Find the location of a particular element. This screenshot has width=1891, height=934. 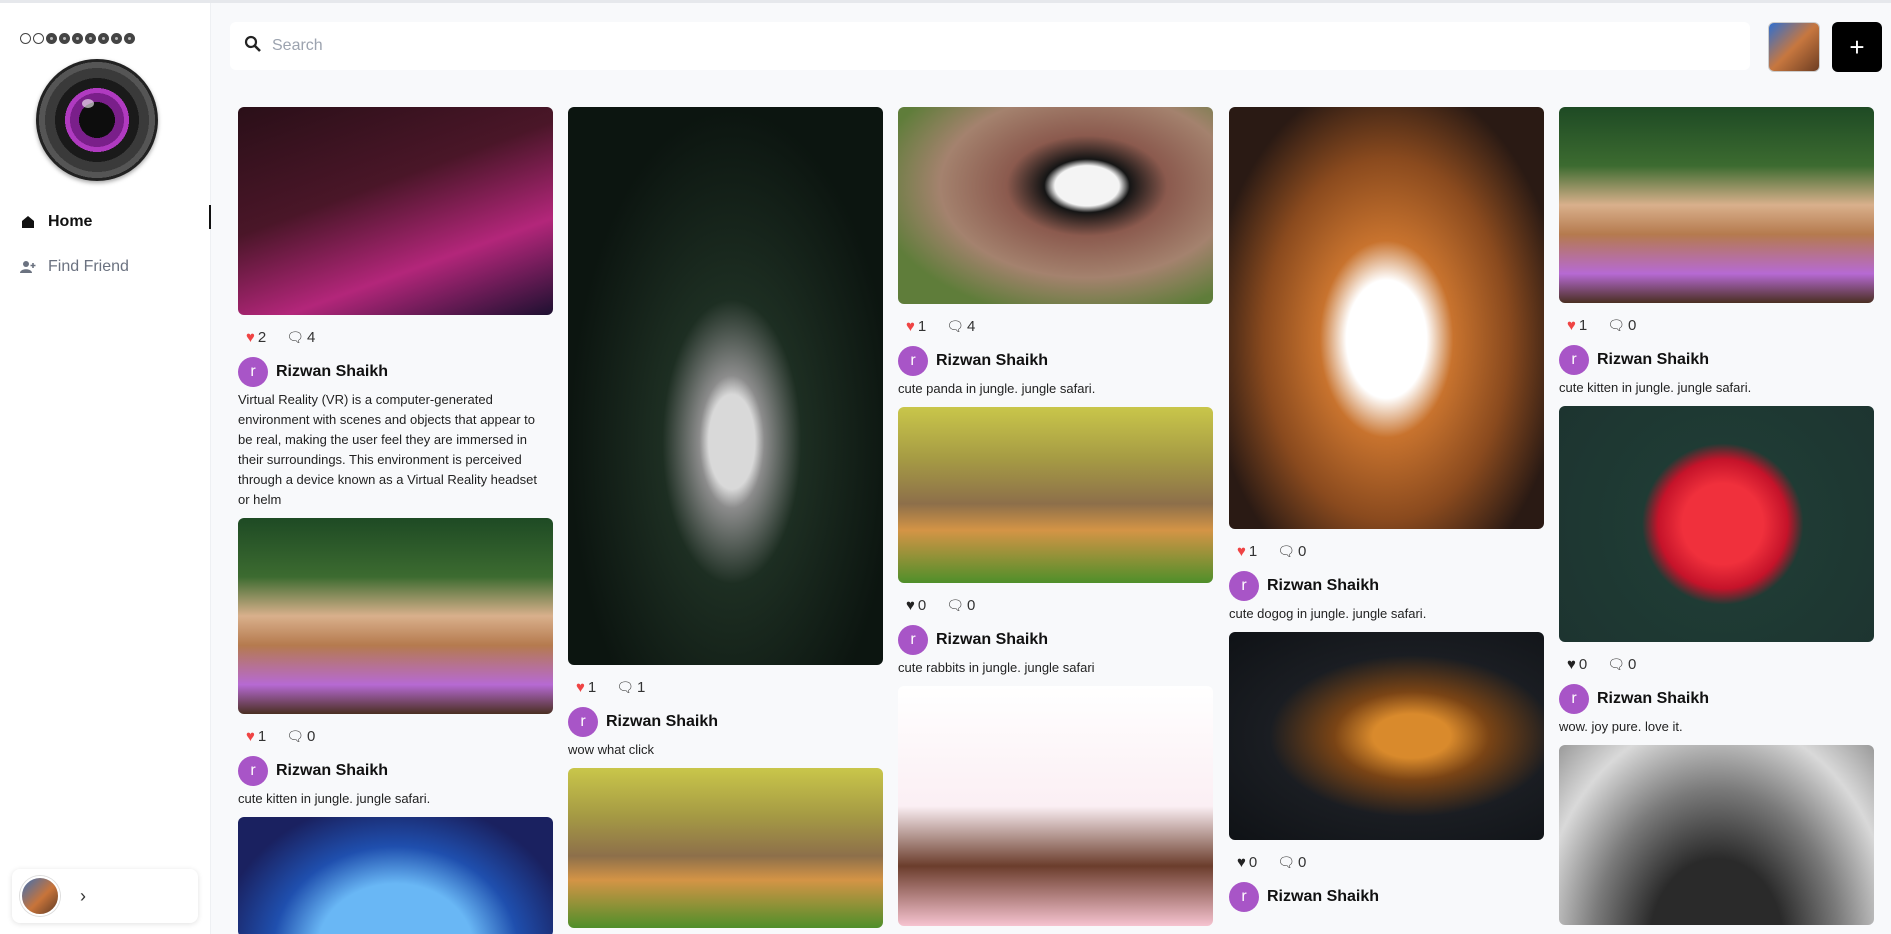

post-card: ♥ 1 🗨 1 r Rizwan Shaikh wow what click is located at coordinates (725, 433).